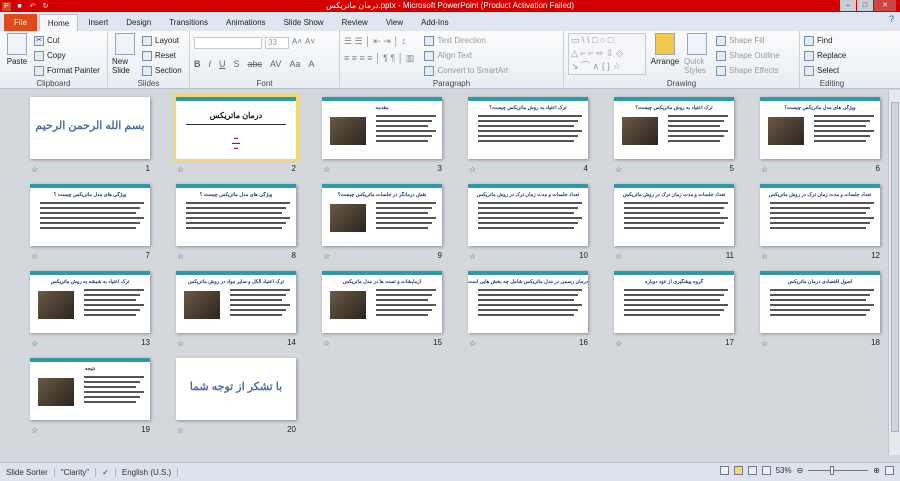  What do you see at coordinates (197, 64) in the screenshot?
I see `bold-button: B` at bounding box center [197, 64].